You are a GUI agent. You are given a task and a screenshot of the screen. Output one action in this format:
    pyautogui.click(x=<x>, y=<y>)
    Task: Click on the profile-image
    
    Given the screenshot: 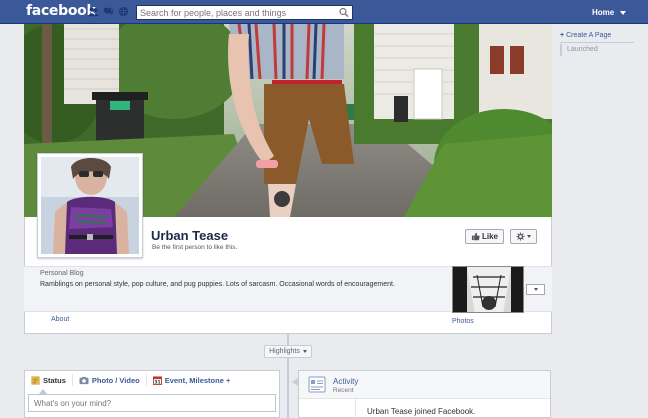 What is the action you would take?
    pyautogui.click(x=90, y=205)
    